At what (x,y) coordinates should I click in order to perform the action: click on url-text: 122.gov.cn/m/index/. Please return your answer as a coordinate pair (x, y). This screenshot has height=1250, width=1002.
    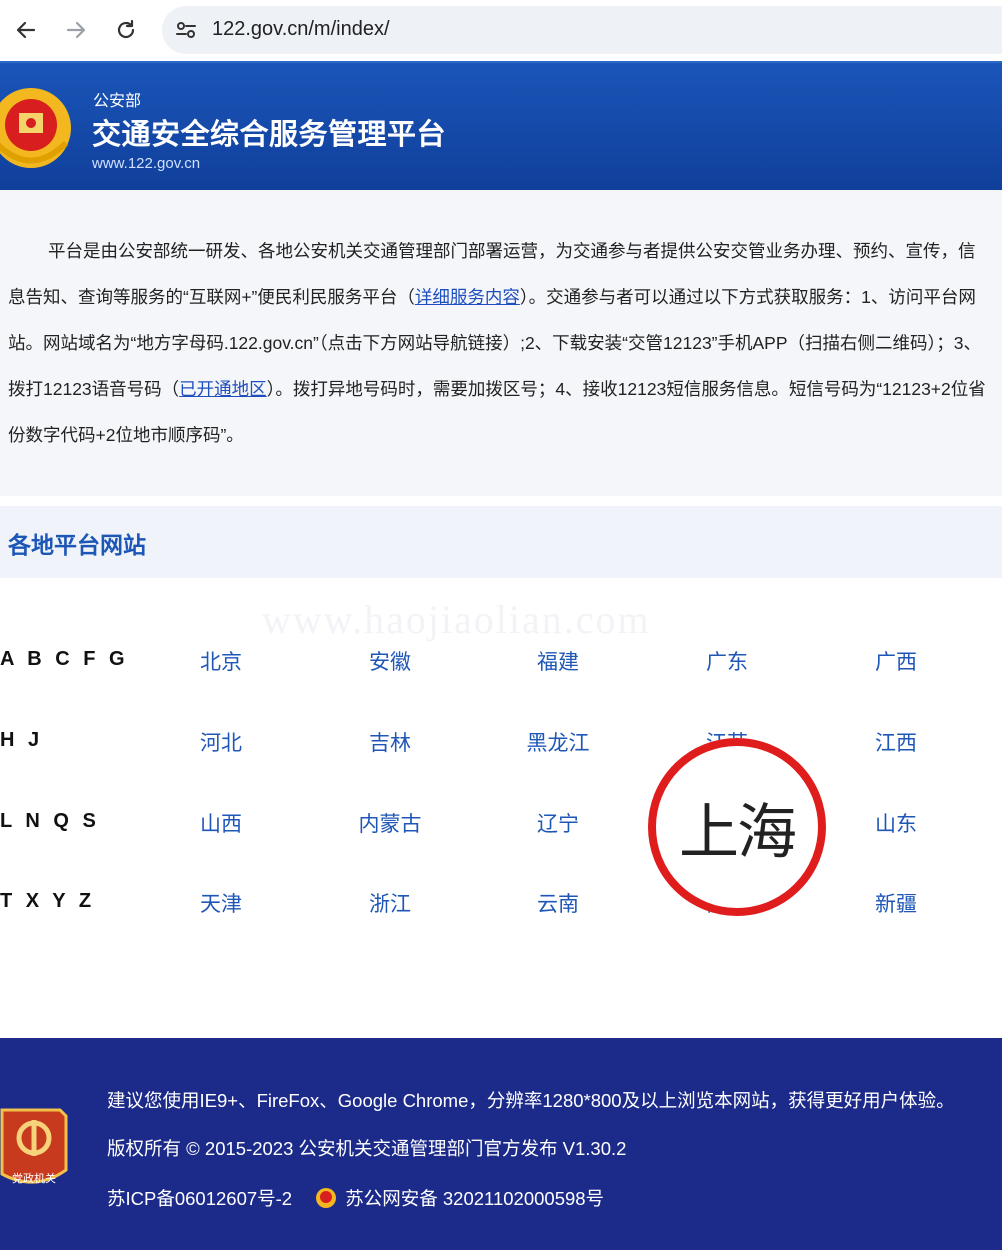
    Looking at the image, I should click on (301, 29).